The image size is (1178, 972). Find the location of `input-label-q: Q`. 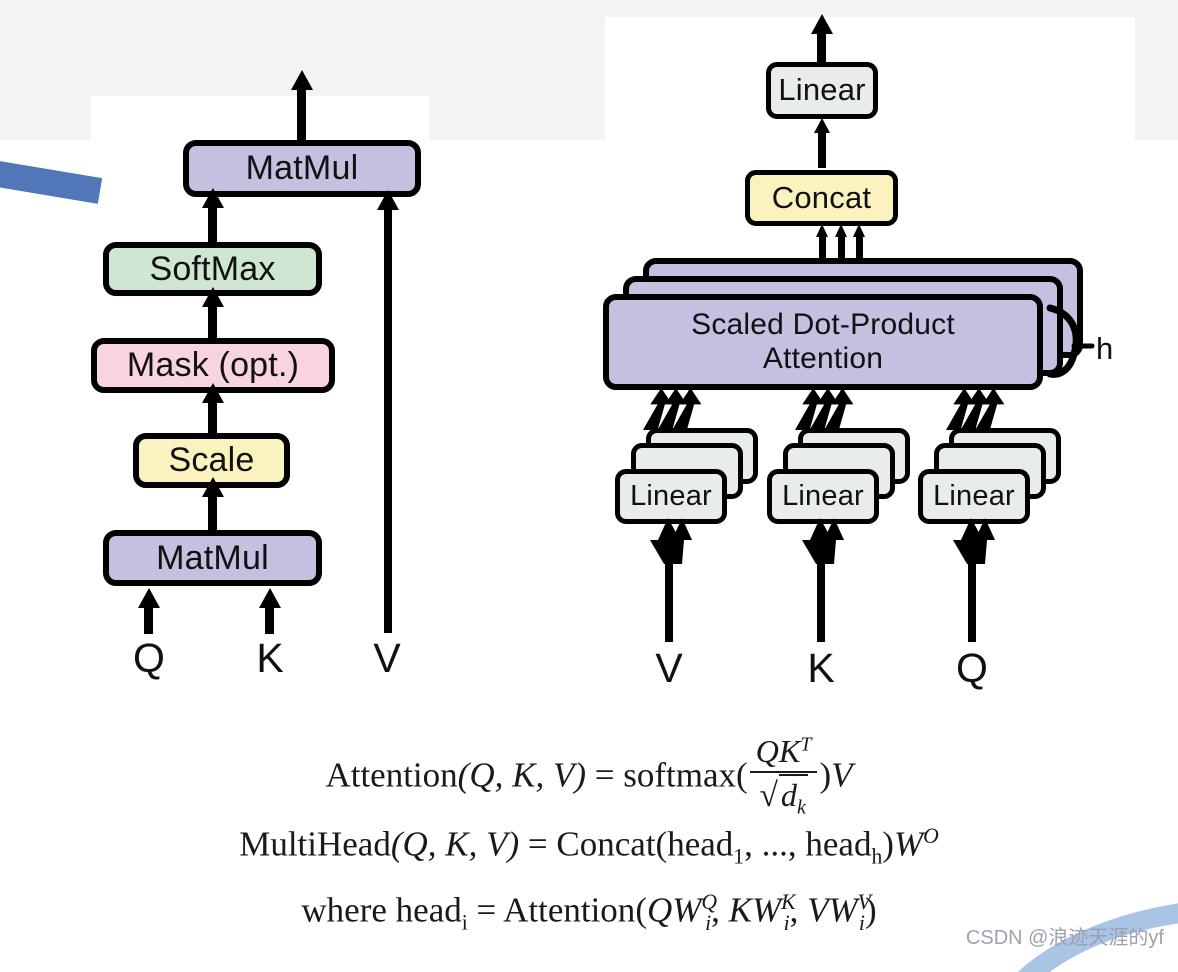

input-label-q: Q is located at coordinates (149, 658).